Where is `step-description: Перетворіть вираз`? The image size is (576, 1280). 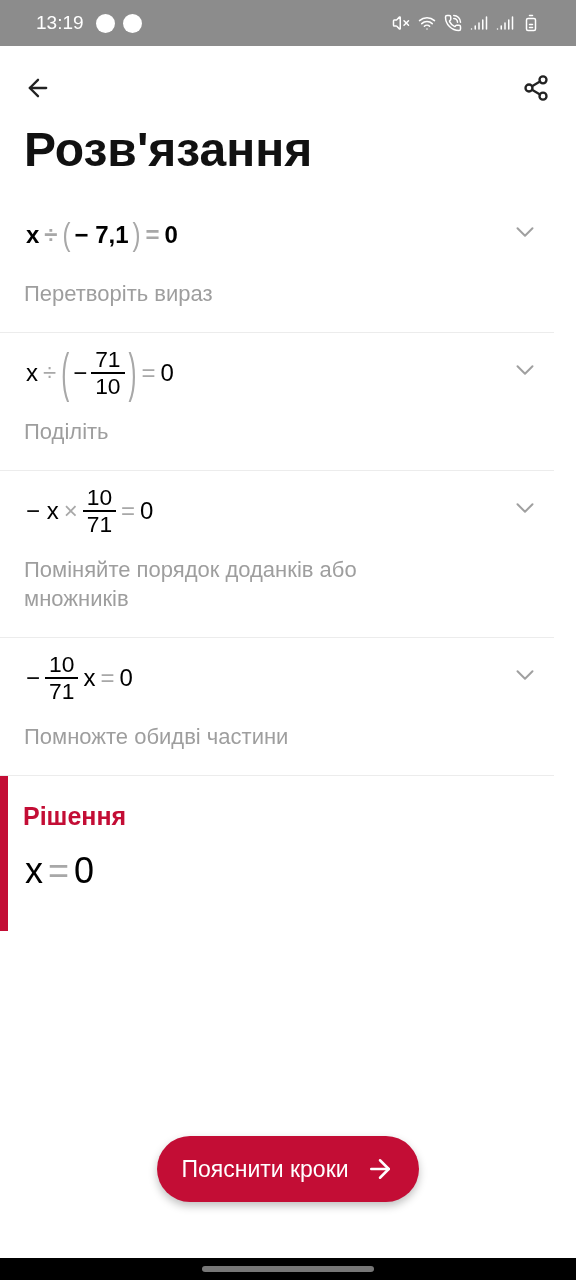 step-description: Перетворіть вираз is located at coordinates (119, 294).